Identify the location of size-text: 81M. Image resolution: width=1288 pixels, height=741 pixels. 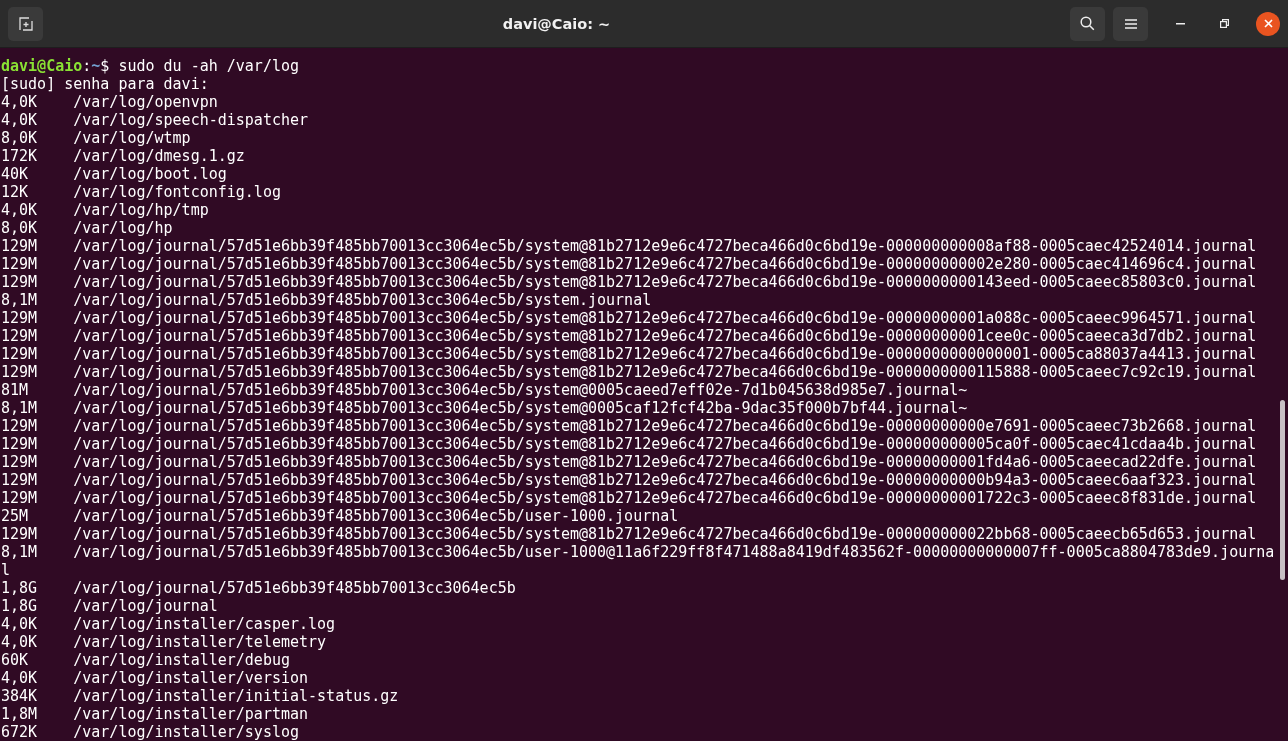
(15, 390).